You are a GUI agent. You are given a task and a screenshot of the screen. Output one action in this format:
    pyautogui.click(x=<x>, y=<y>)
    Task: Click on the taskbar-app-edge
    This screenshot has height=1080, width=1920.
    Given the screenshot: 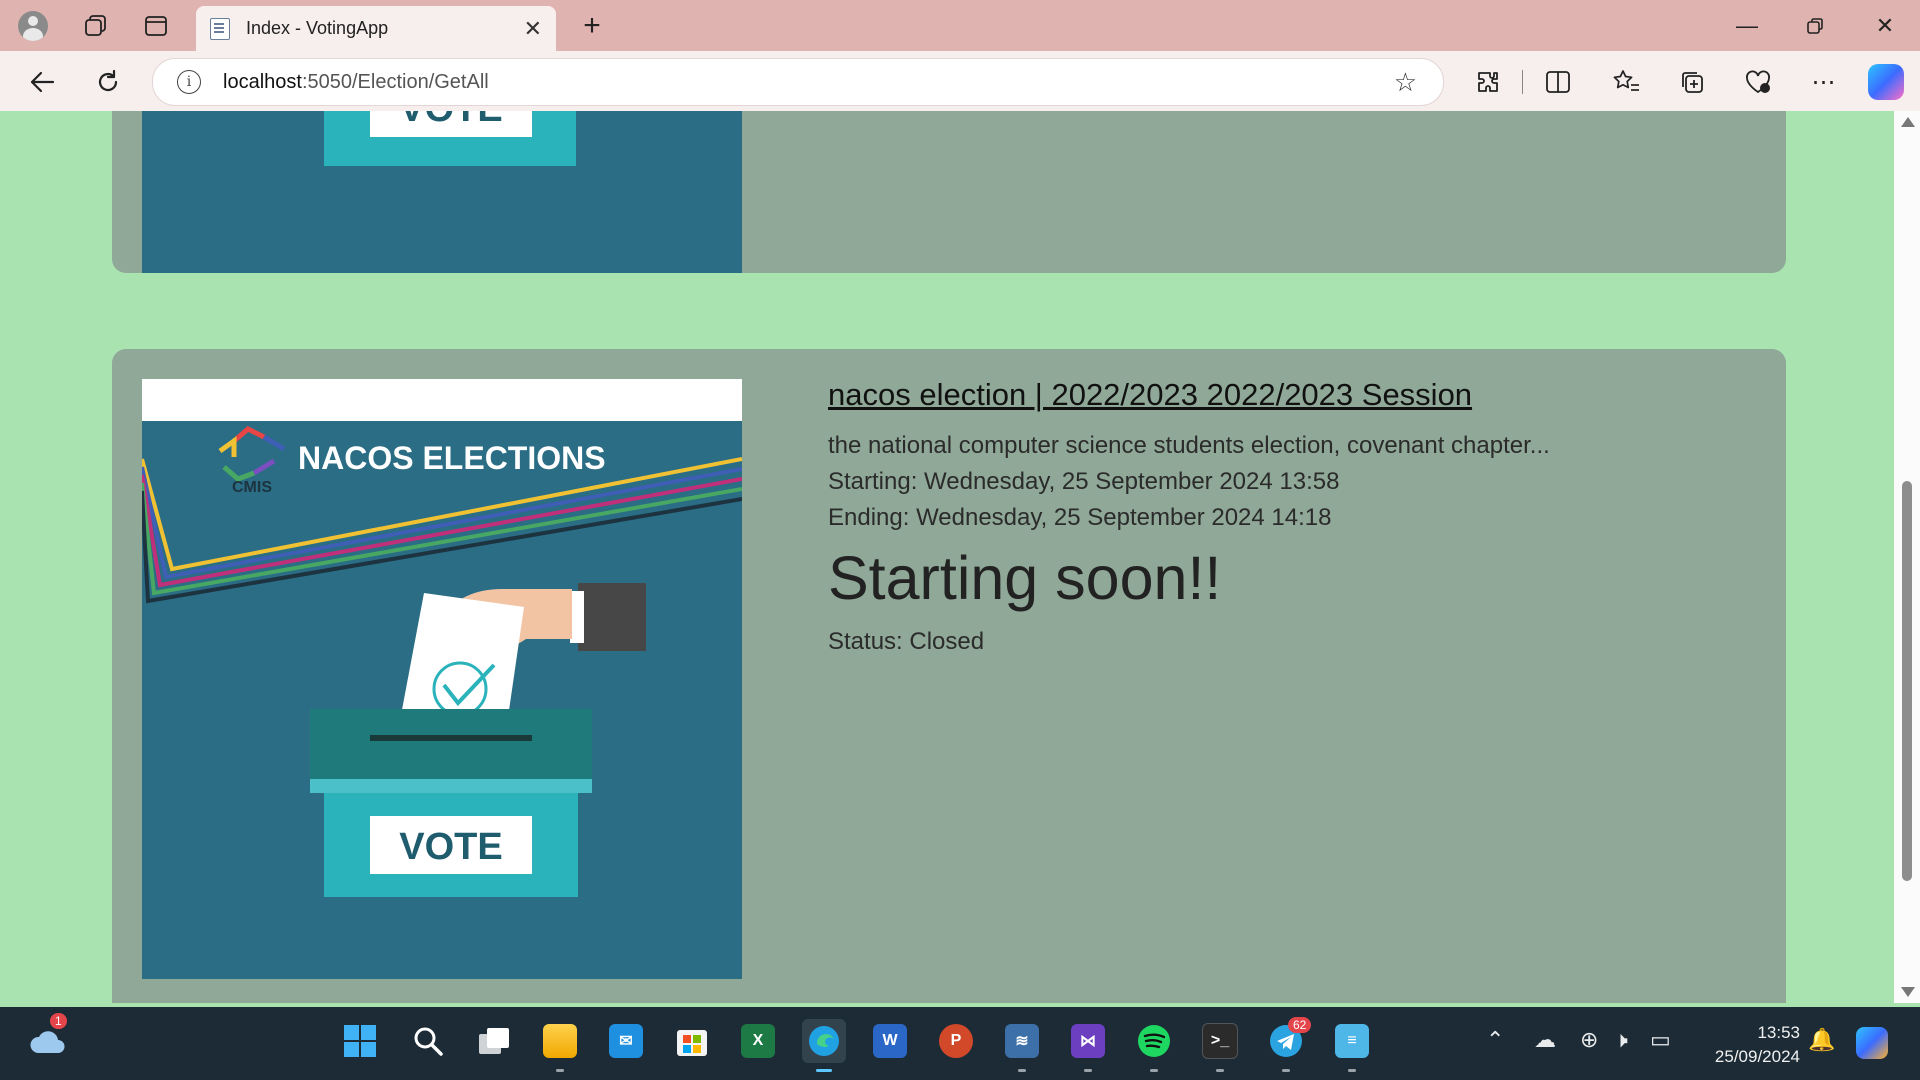 What is the action you would take?
    pyautogui.click(x=824, y=1045)
    